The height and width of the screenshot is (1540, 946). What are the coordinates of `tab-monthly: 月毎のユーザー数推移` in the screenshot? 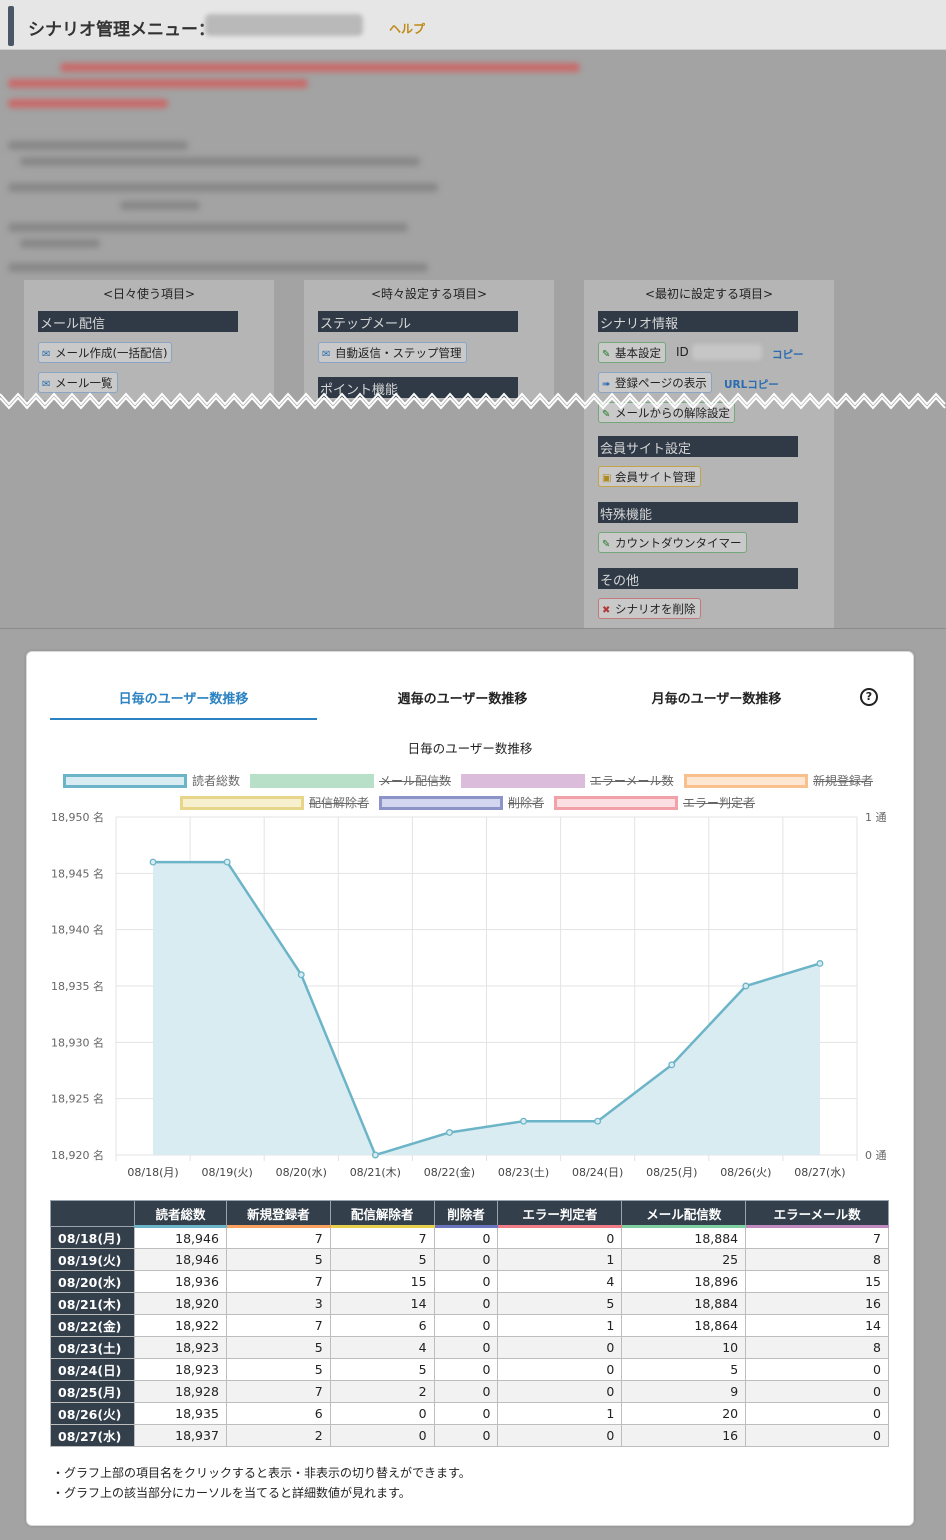 It's located at (716, 697).